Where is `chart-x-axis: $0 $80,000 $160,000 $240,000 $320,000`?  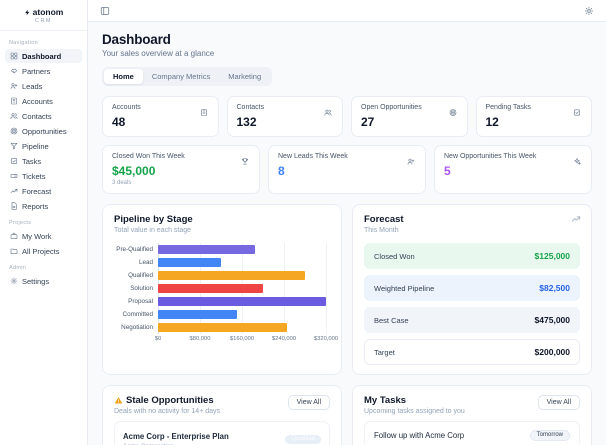 chart-x-axis: $0 $80,000 $160,000 $240,000 $320,000 is located at coordinates (246, 340).